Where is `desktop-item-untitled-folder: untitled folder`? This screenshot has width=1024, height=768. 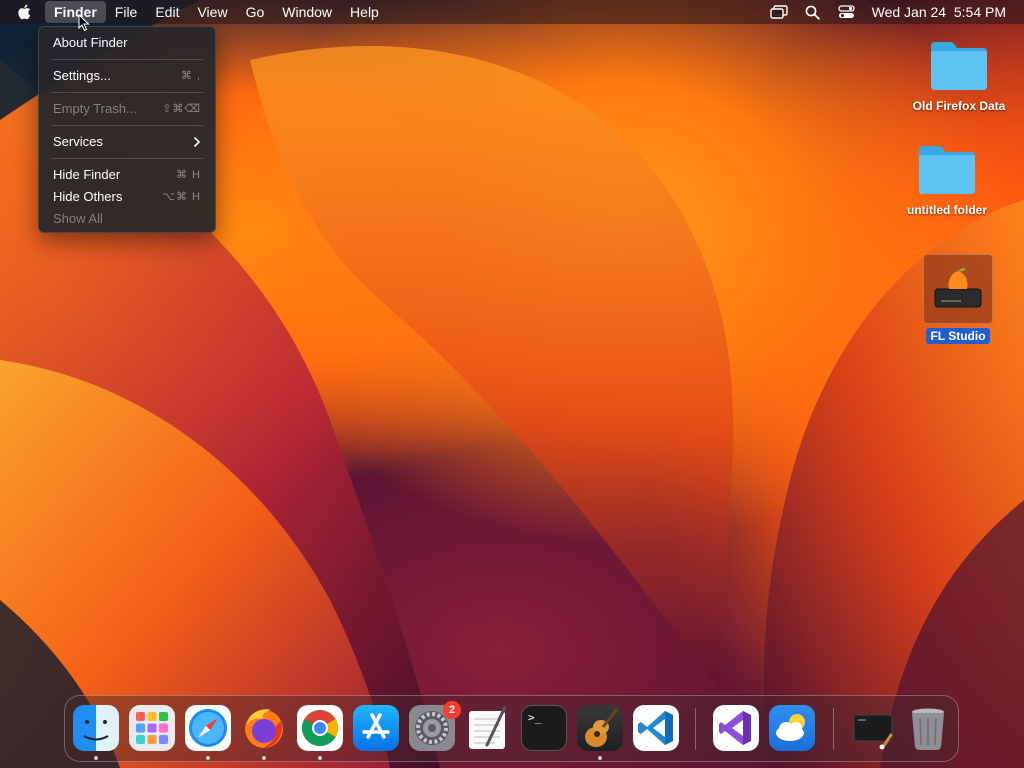
desktop-item-untitled-folder: untitled folder is located at coordinates (947, 179).